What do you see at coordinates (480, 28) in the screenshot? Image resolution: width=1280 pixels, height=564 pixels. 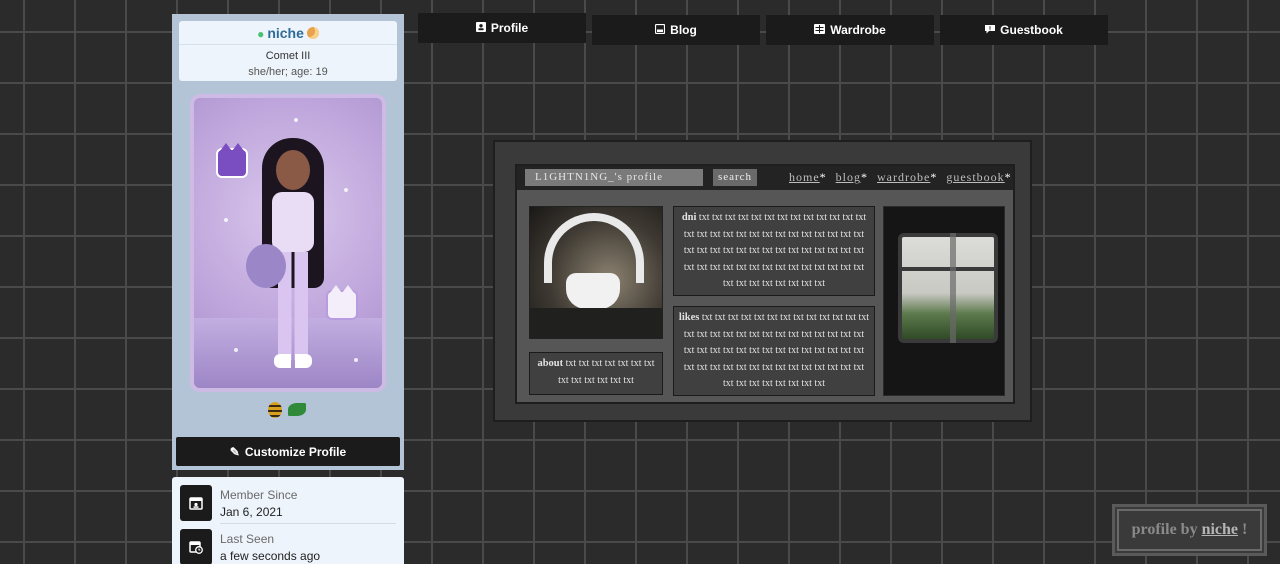 I see `id-card-icon` at bounding box center [480, 28].